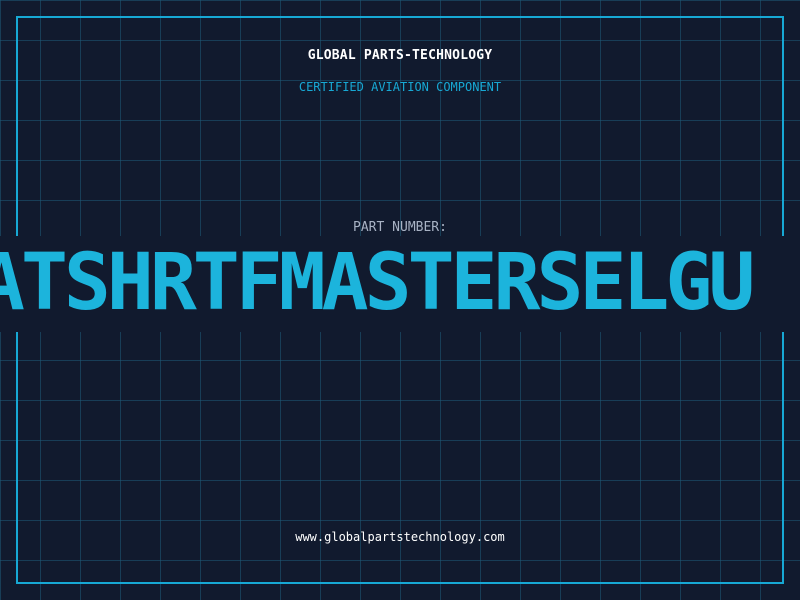 The width and height of the screenshot is (800, 600). What do you see at coordinates (377, 283) in the screenshot?
I see `part-number-value: ATSHRTFMASTERSELGU` at bounding box center [377, 283].